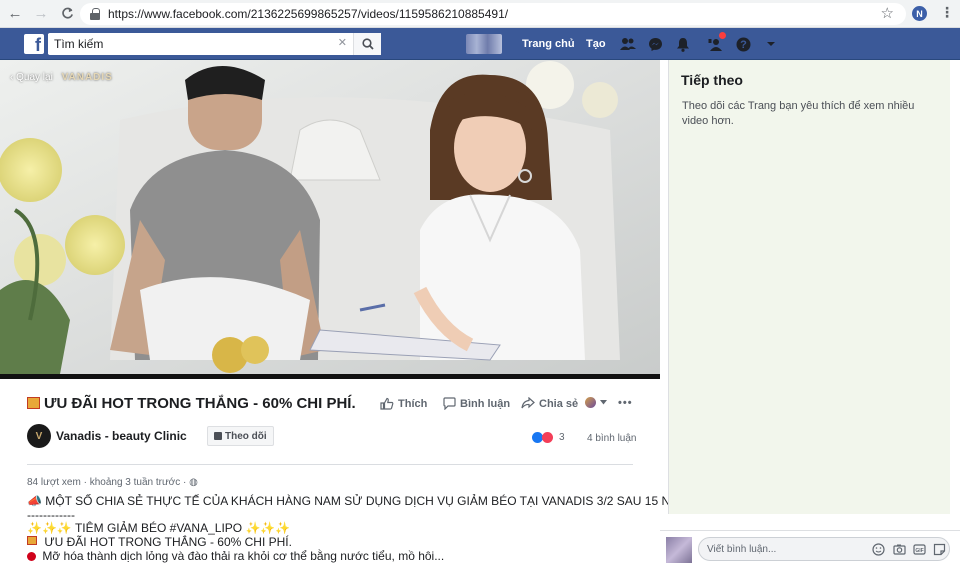  What do you see at coordinates (200, 403) in the screenshot?
I see `post-title-text: ƯU ĐÃI HOT TRONG THẮNG - 60% CHI PHÍ.` at bounding box center [200, 403].